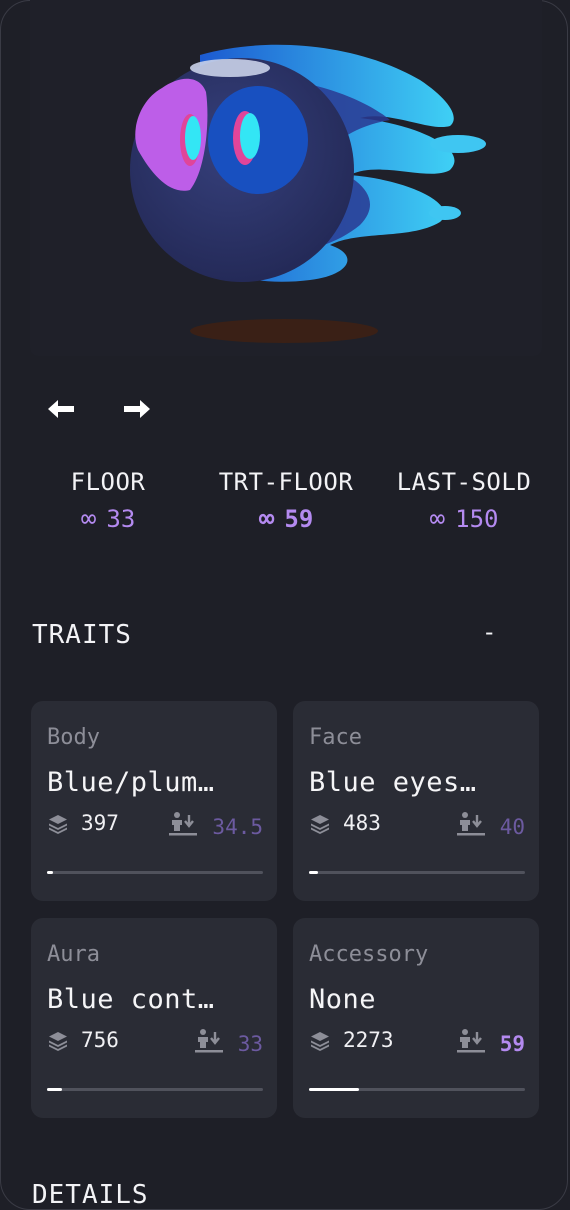 The width and height of the screenshot is (570, 1210). Describe the element at coordinates (100, 823) in the screenshot. I see `trait-count: 397` at that location.